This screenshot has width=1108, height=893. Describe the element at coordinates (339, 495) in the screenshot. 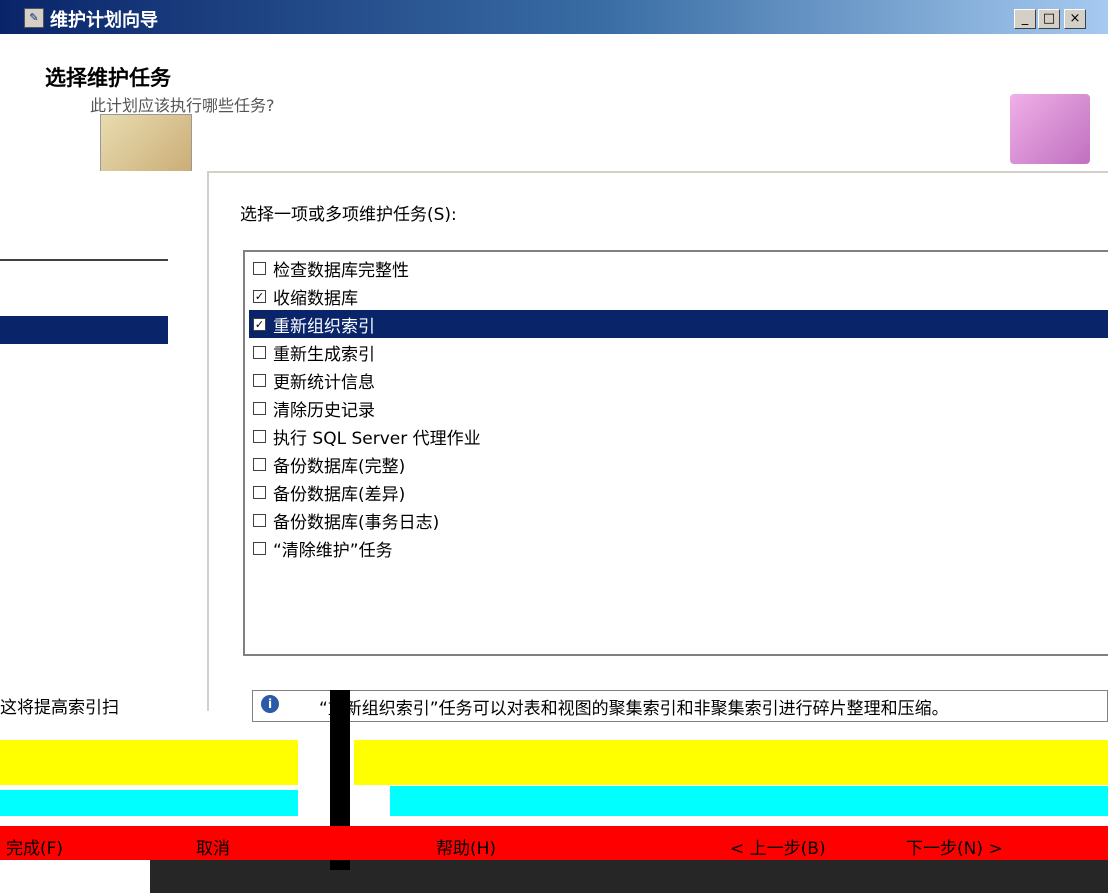

I see `task-label: 备份数据库(差异)` at that location.